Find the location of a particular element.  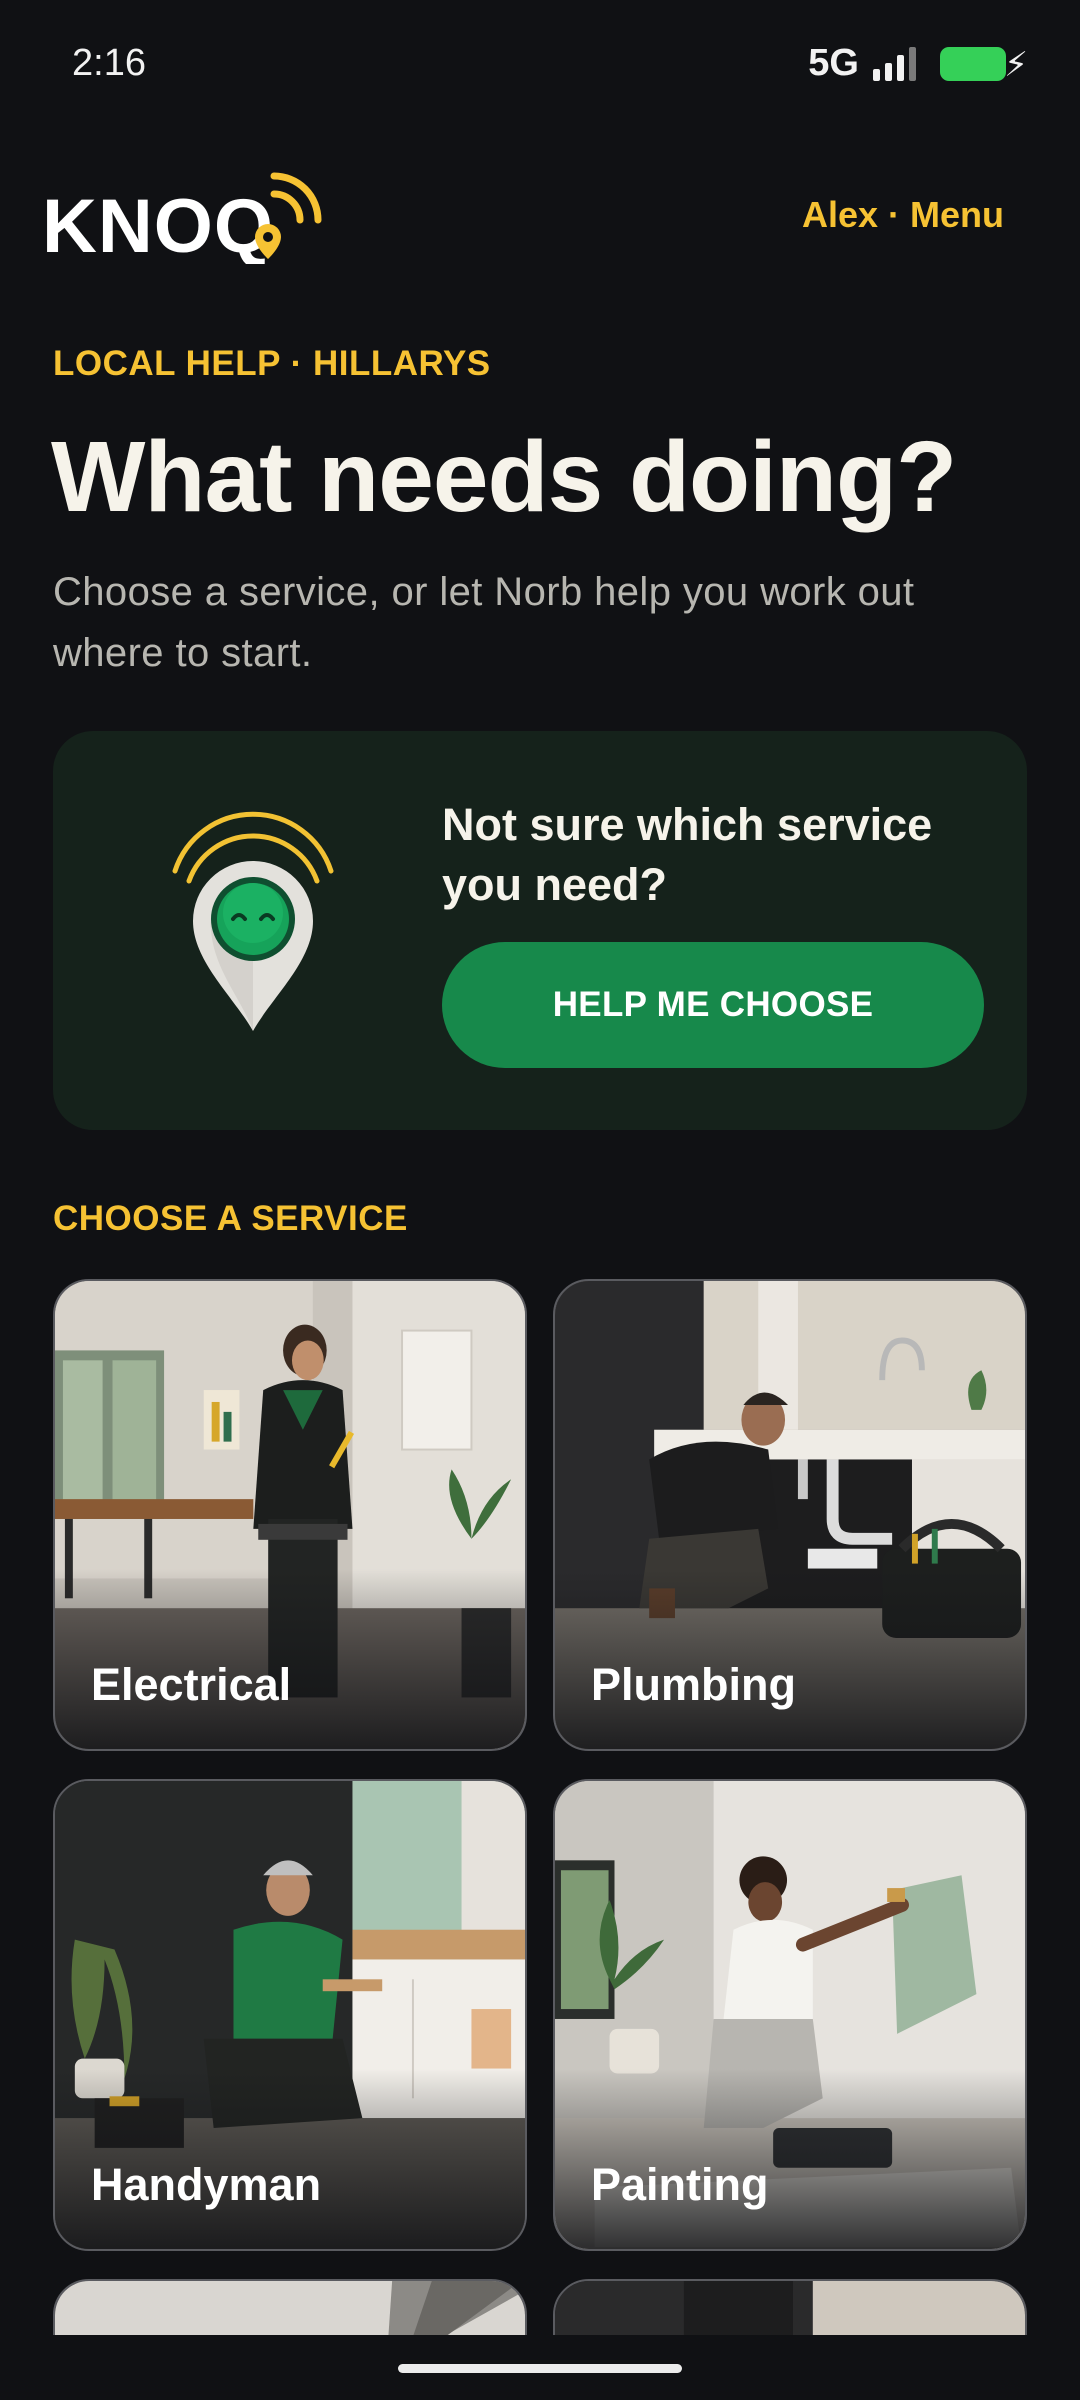

home-indicator is located at coordinates (540, 2368).